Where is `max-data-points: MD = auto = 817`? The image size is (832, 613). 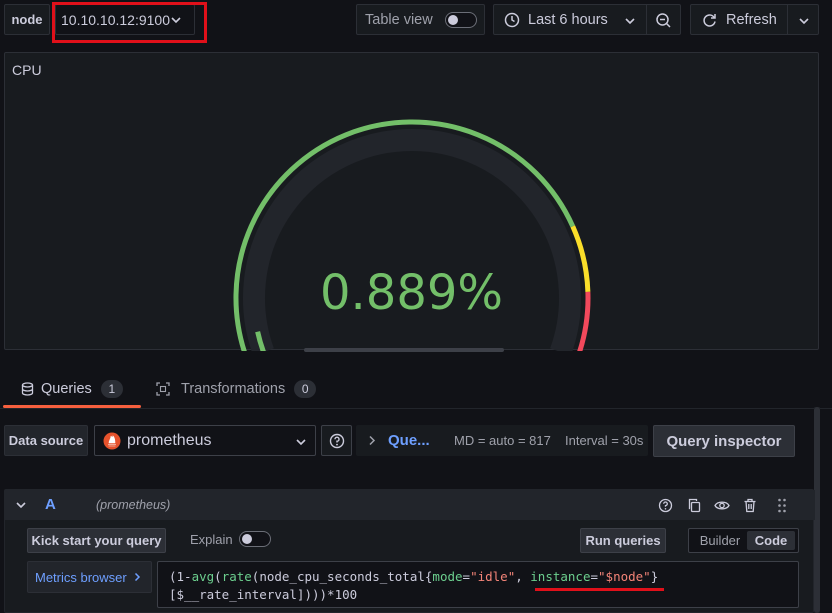
max-data-points: MD = auto = 817 is located at coordinates (502, 440).